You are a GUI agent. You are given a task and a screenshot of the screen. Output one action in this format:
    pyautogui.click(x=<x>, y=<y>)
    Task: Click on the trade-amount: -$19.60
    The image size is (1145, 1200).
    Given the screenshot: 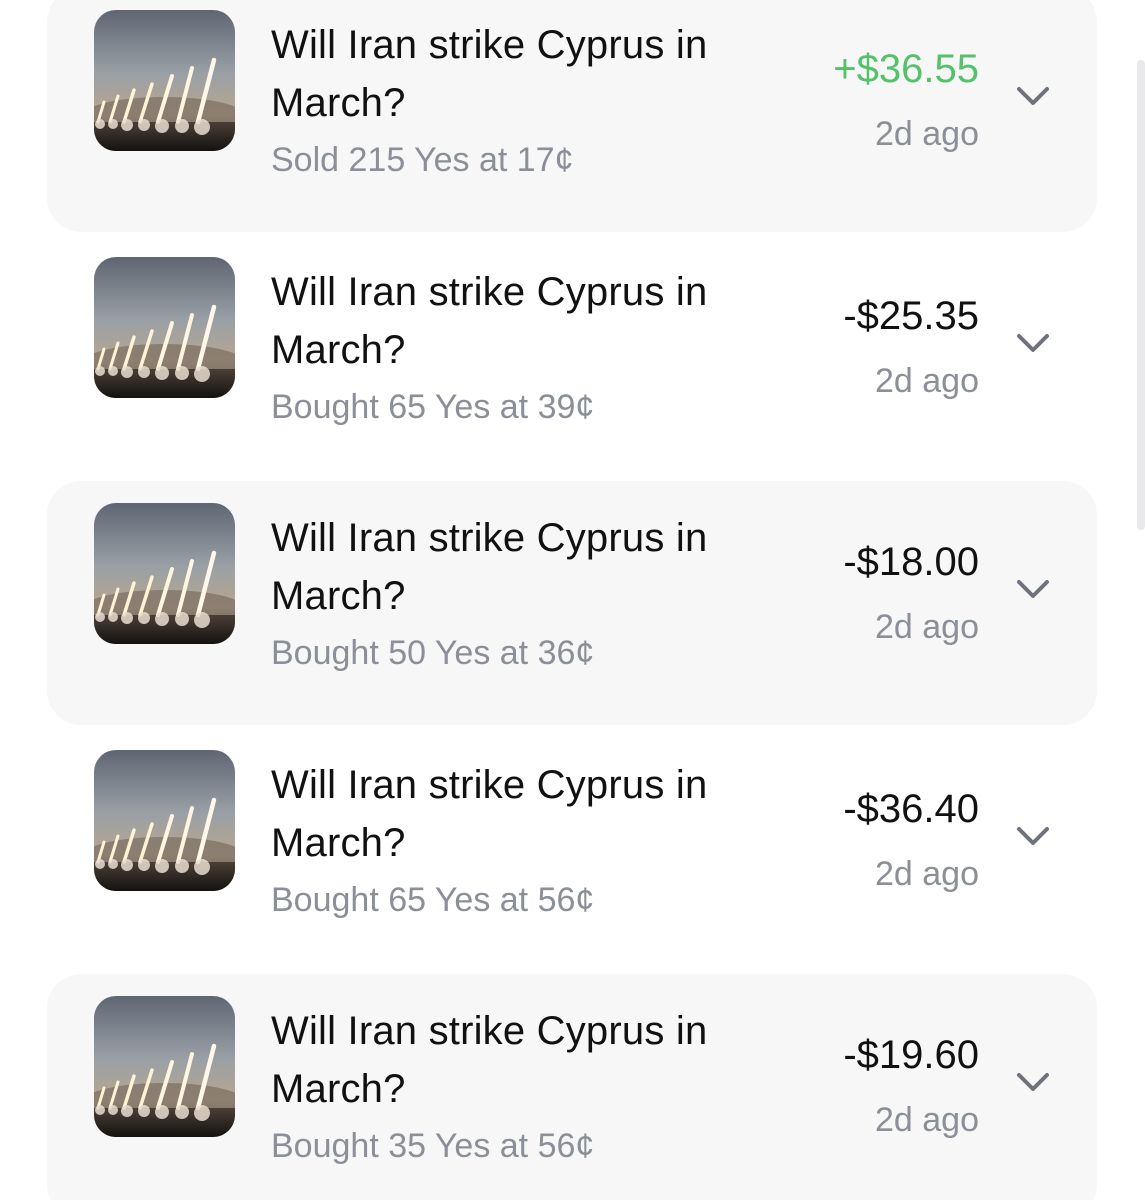 What is the action you would take?
    pyautogui.click(x=911, y=1055)
    